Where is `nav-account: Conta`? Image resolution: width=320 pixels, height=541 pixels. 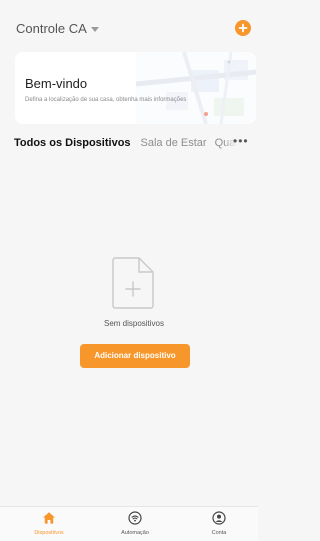
nav-account: Conta is located at coordinates (219, 523).